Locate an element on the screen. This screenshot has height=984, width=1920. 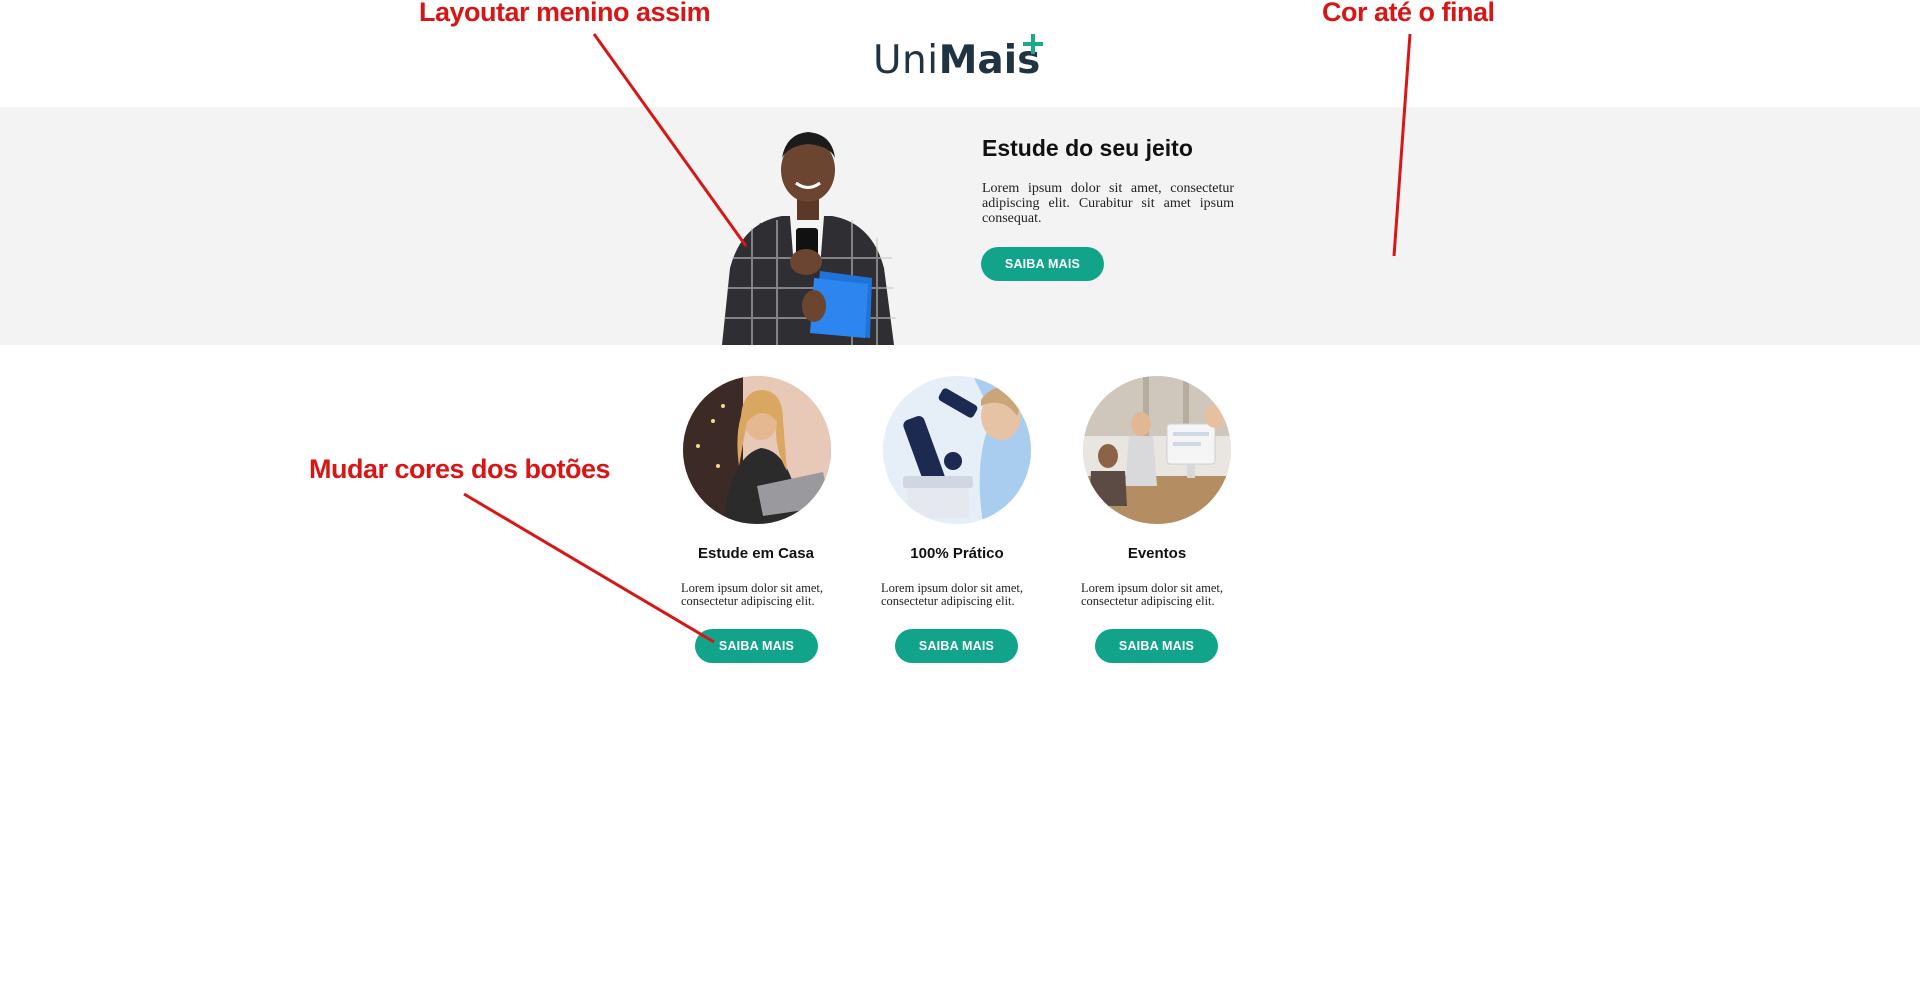
card-estude-em-casa-image is located at coordinates (757, 450).